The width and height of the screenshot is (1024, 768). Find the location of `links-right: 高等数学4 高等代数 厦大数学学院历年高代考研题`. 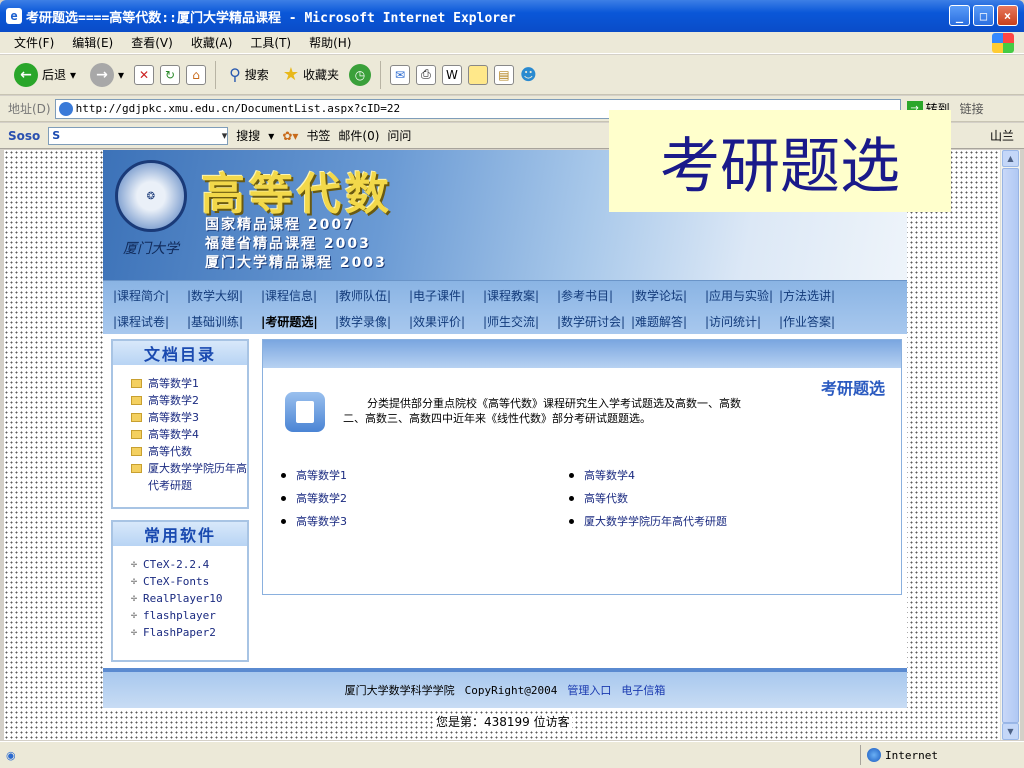

links-right: 高等数学4 高等代数 厦大数学学院历年高代考研题 is located at coordinates (648, 498).